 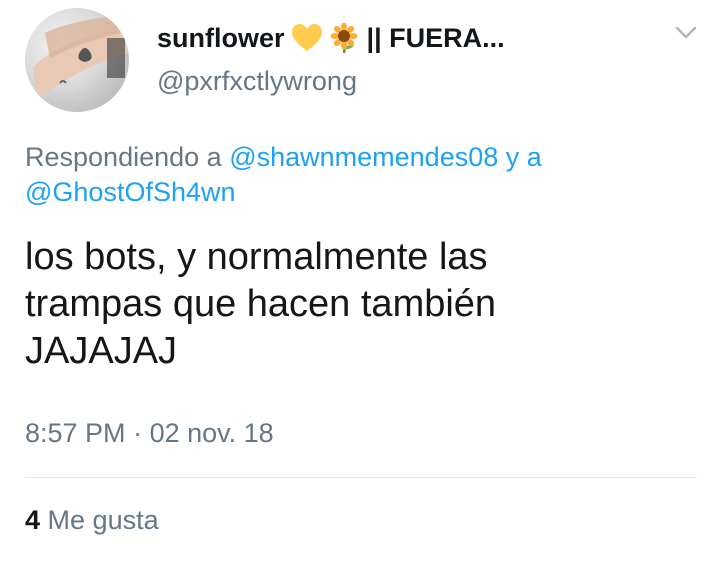 I want to click on tweet-time: 8:57 PM, so click(x=75, y=433).